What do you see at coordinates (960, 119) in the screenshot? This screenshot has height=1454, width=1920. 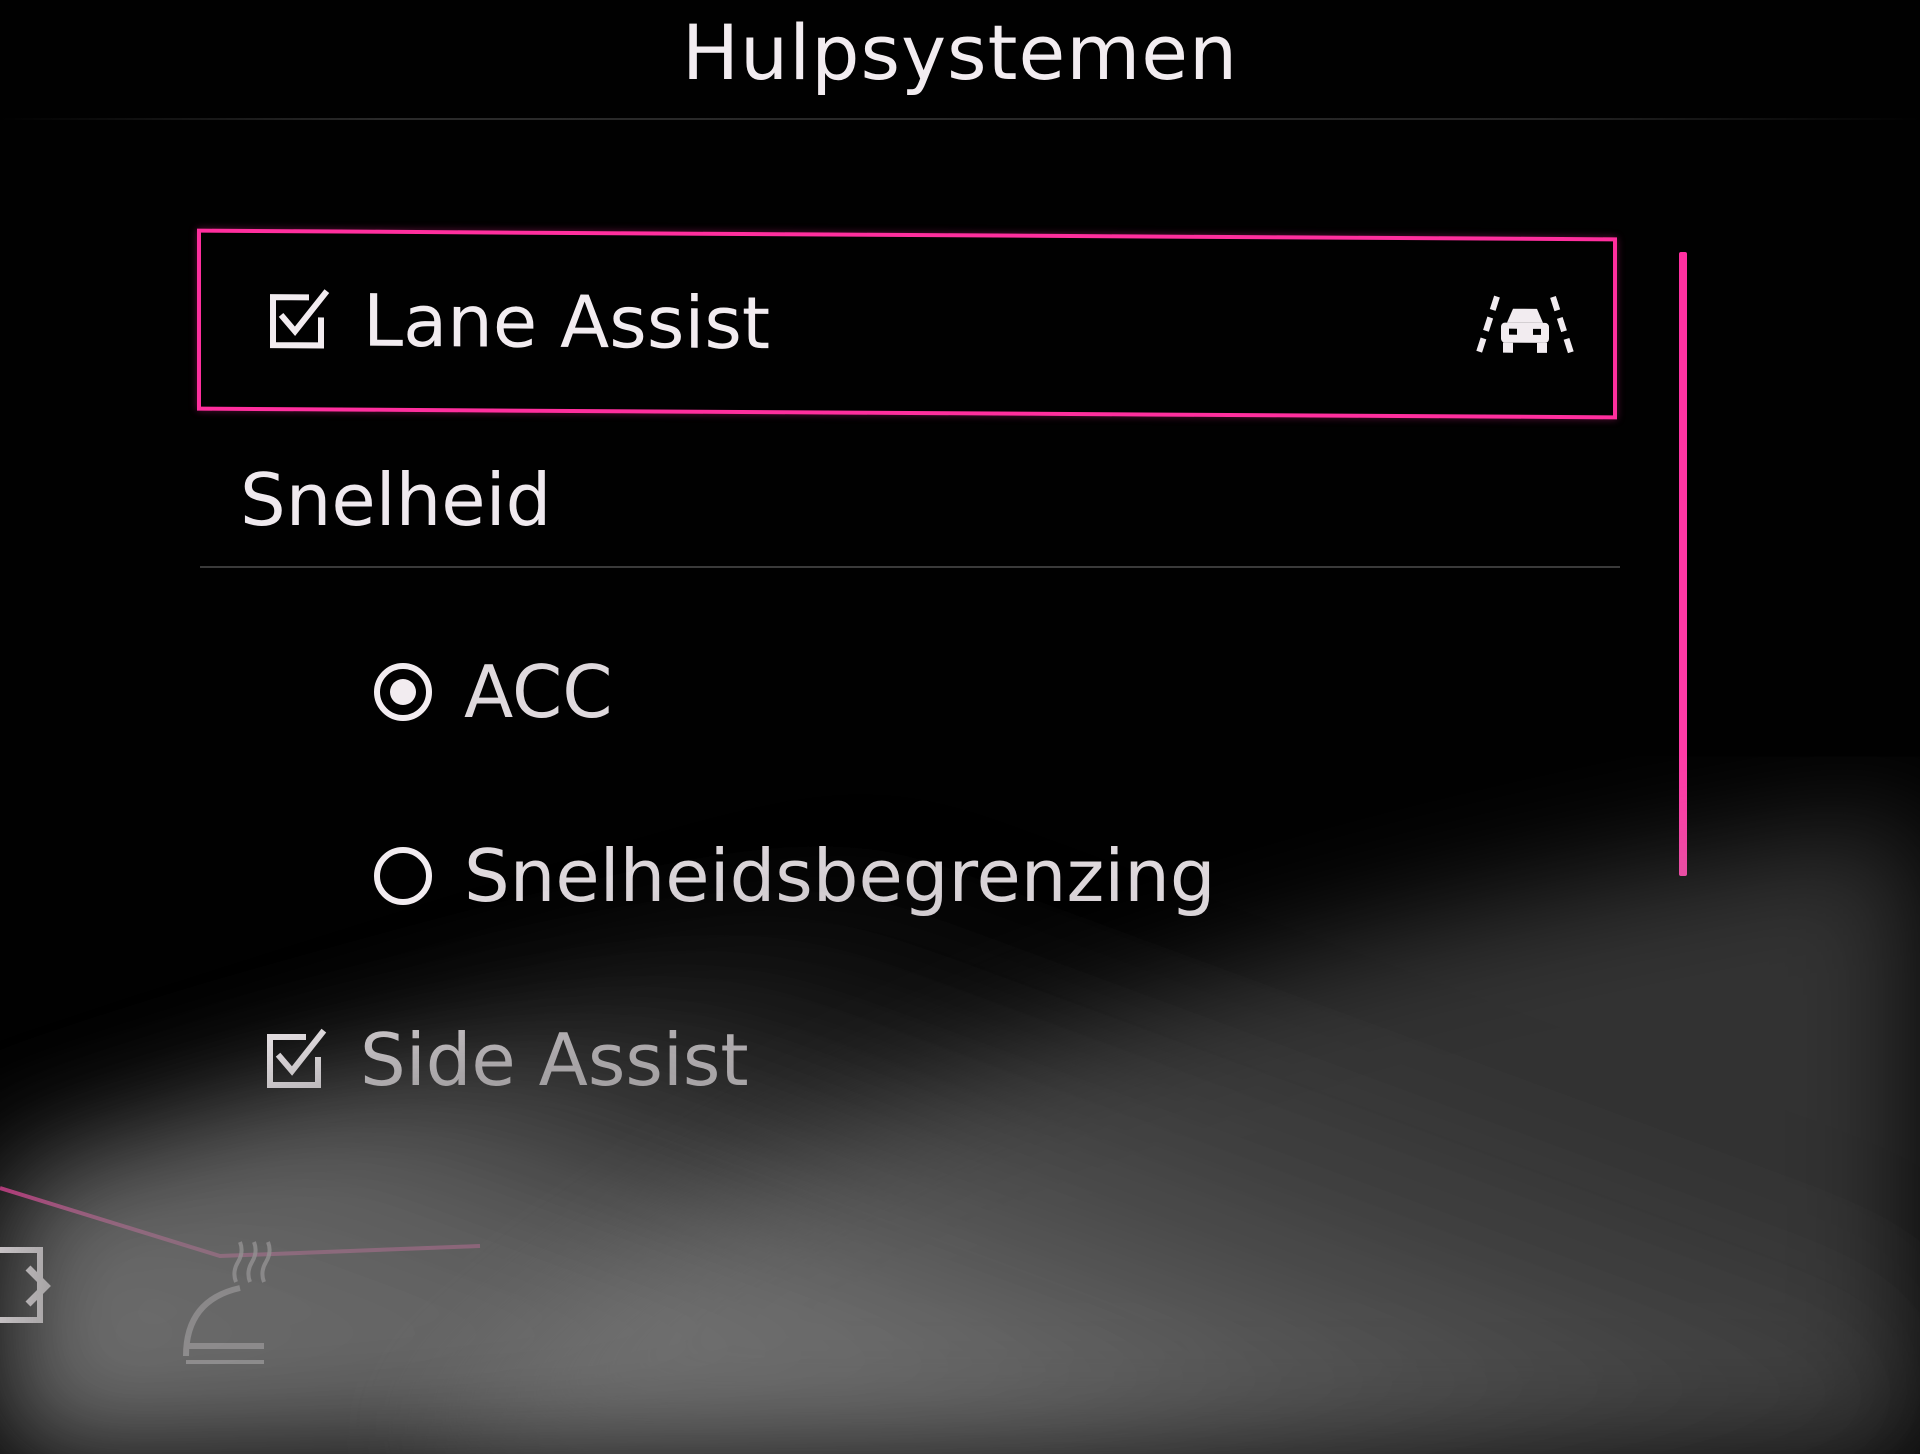 I see `title-divider` at bounding box center [960, 119].